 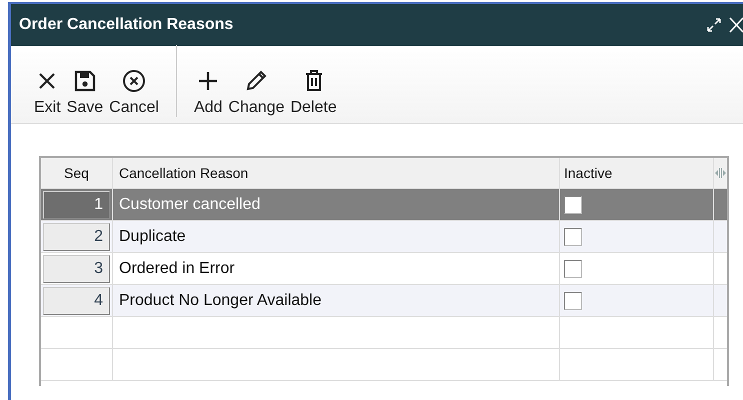 I want to click on row-number: 4, so click(x=76, y=300).